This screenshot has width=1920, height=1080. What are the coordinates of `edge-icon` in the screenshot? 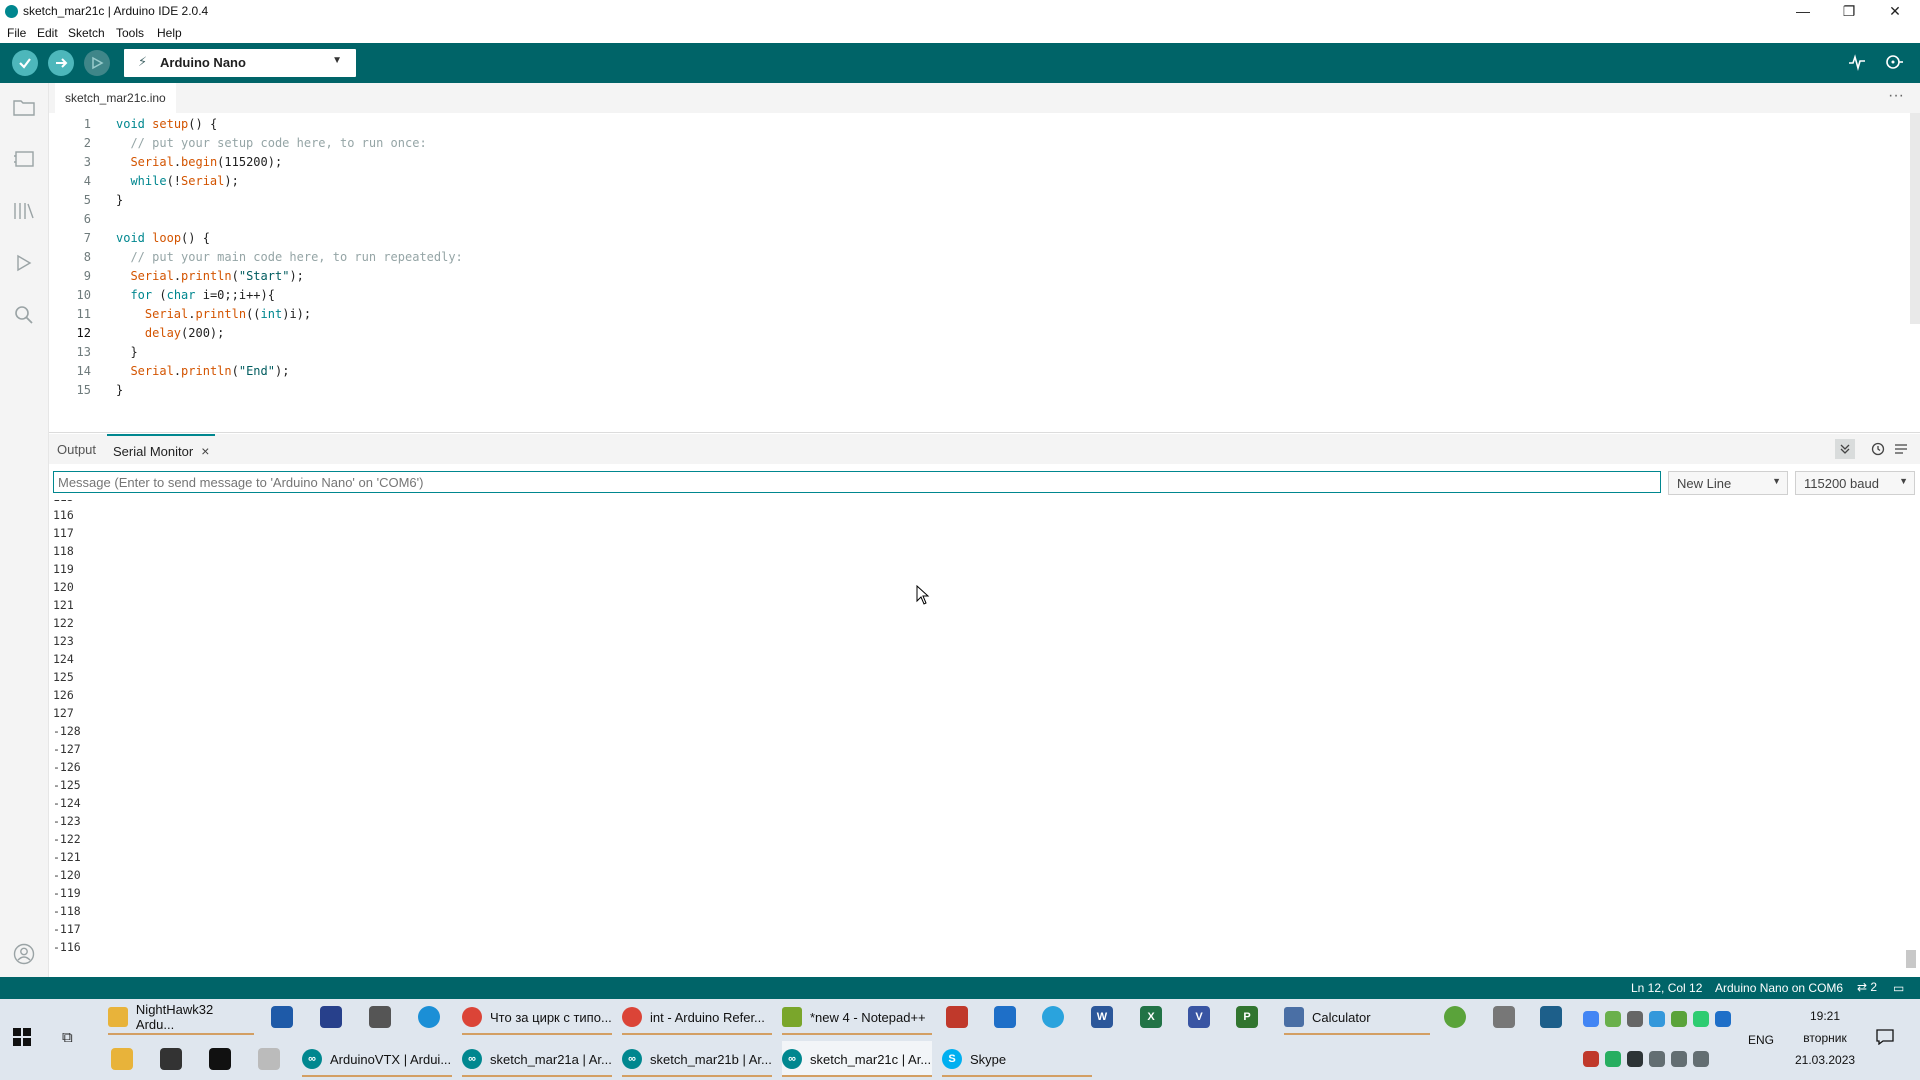 It's located at (429, 1017).